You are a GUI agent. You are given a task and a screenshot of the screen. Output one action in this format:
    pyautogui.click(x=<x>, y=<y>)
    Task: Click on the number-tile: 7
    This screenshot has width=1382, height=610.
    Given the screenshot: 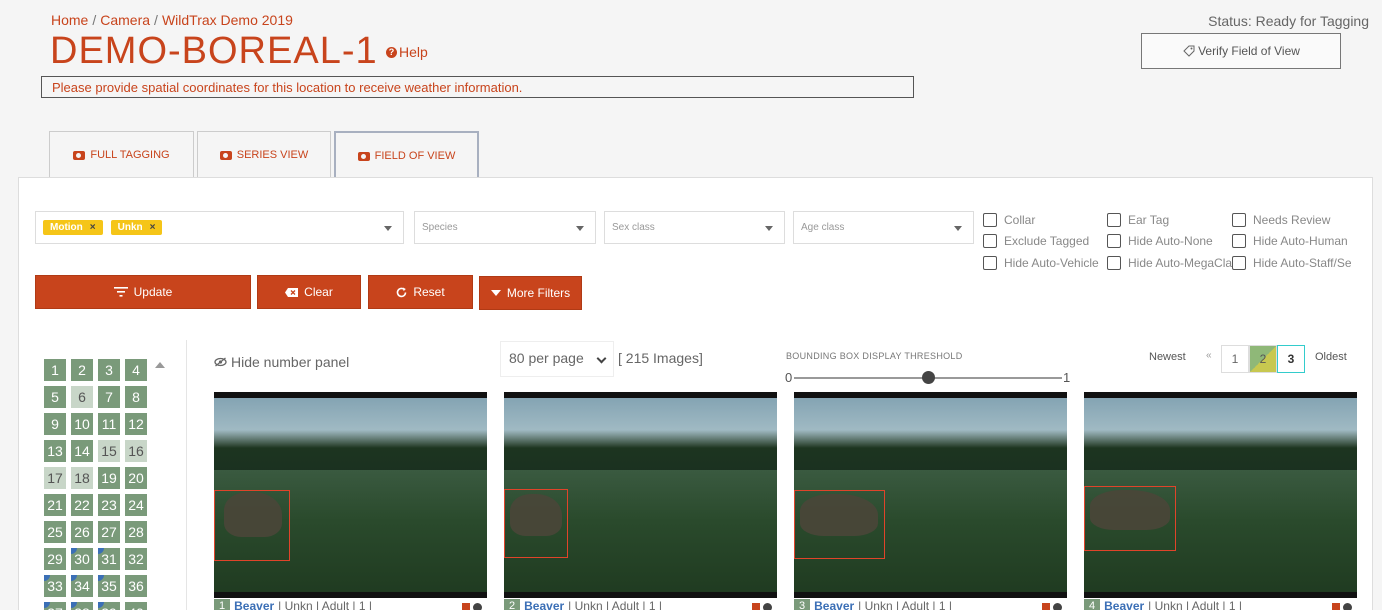 What is the action you would take?
    pyautogui.click(x=109, y=397)
    